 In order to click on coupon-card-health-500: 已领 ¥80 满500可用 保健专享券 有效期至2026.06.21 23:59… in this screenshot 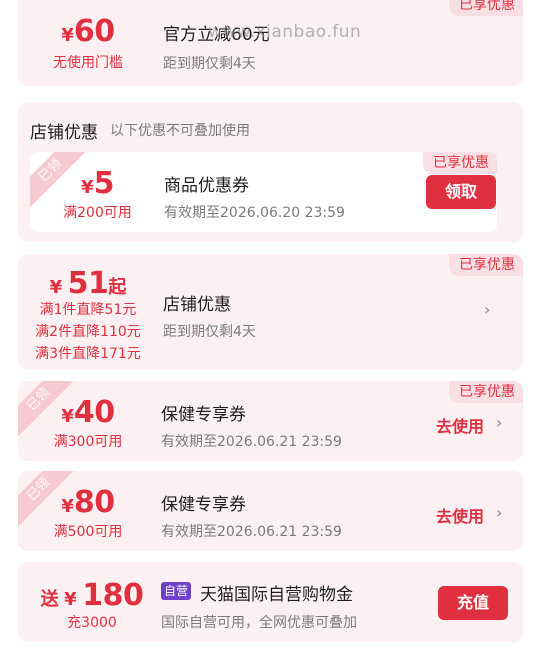, I will do `click(270, 511)`.